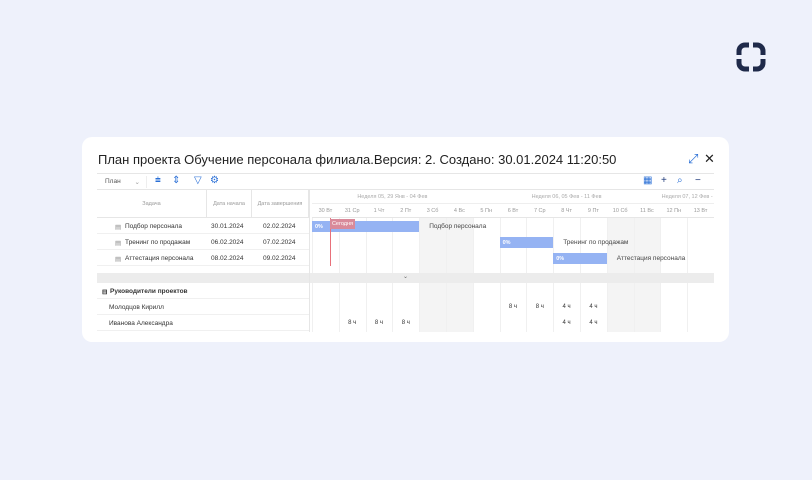 This screenshot has width=812, height=480. Describe the element at coordinates (751, 57) in the screenshot. I see `logo-icon` at that location.